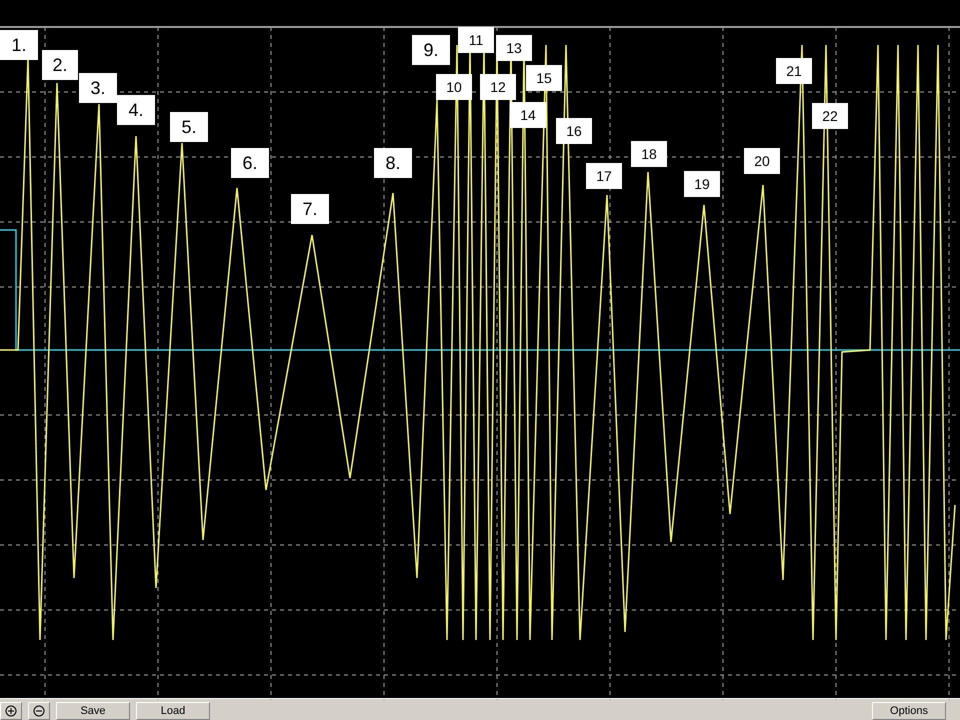 Image resolution: width=960 pixels, height=720 pixels. What do you see at coordinates (393, 163) in the screenshot?
I see `peak-label: 8.` at bounding box center [393, 163].